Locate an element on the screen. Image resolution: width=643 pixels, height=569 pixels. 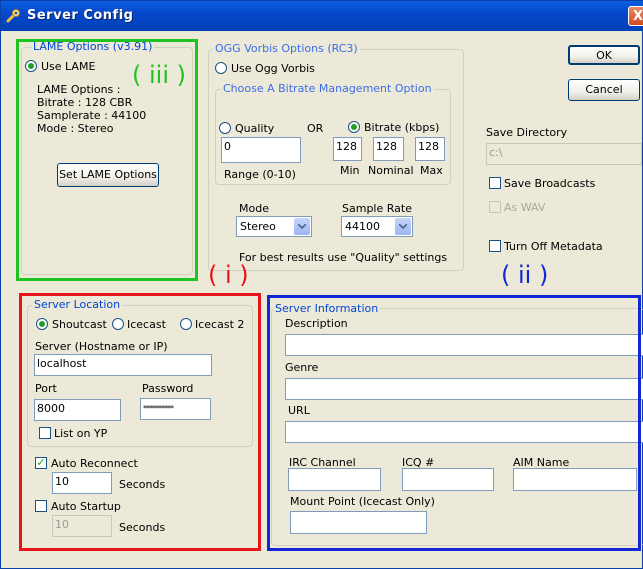
sample-rate-select: 44100 is located at coordinates (377, 226).